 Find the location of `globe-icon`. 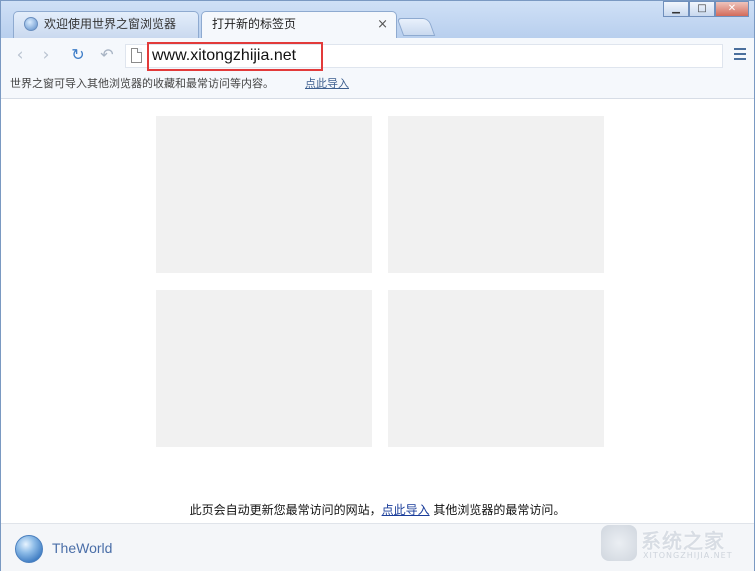

globe-icon is located at coordinates (31, 24).